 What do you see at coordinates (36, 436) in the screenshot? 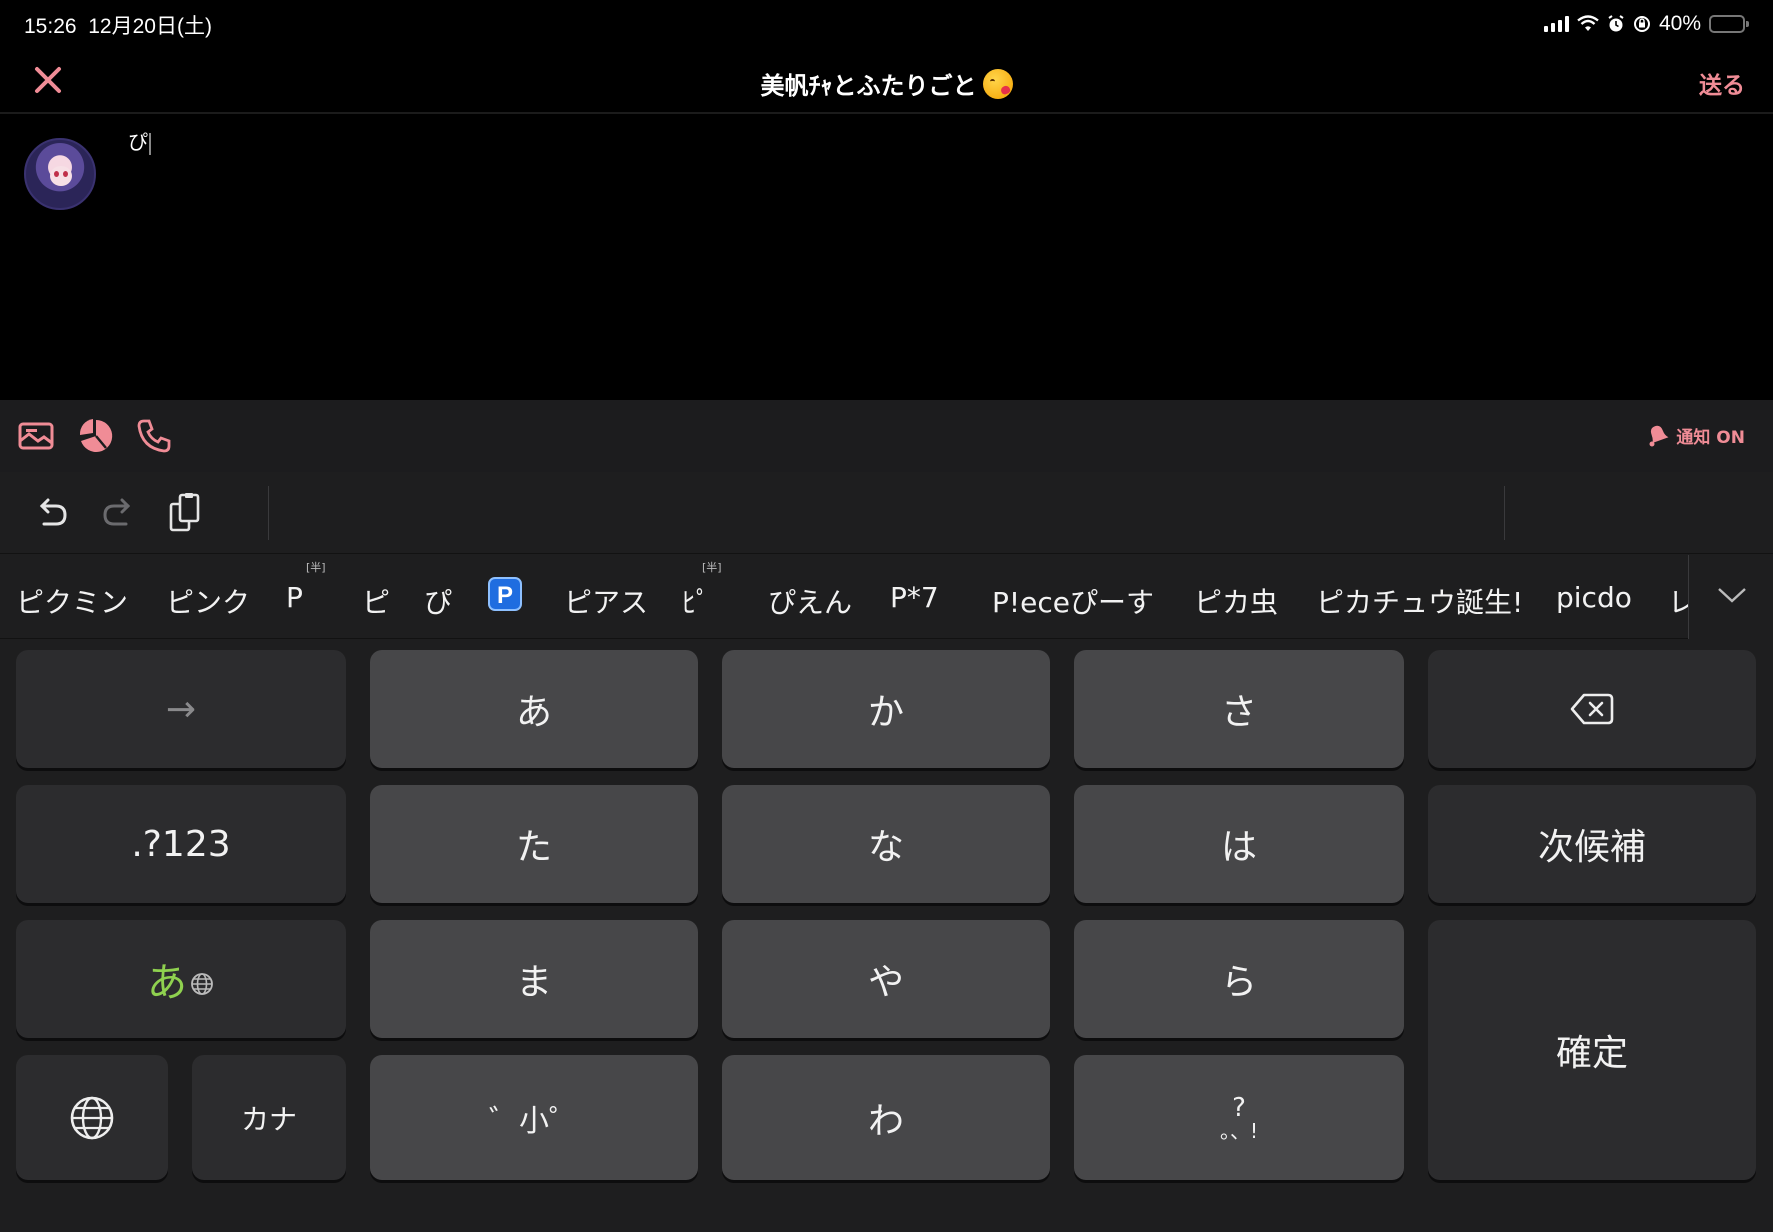
I see `image-icon` at bounding box center [36, 436].